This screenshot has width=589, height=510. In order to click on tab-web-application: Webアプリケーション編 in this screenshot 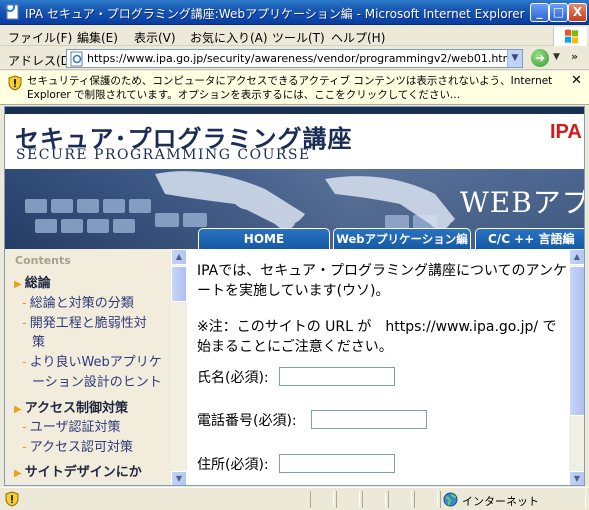, I will do `click(402, 238)`.